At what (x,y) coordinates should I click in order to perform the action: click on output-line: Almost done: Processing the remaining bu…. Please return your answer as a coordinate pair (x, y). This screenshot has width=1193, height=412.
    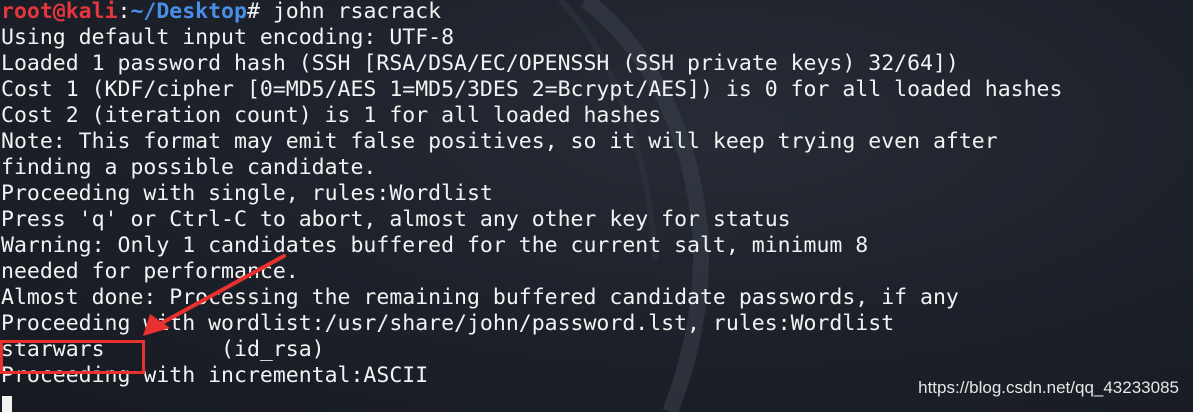
    Looking at the image, I should click on (480, 297).